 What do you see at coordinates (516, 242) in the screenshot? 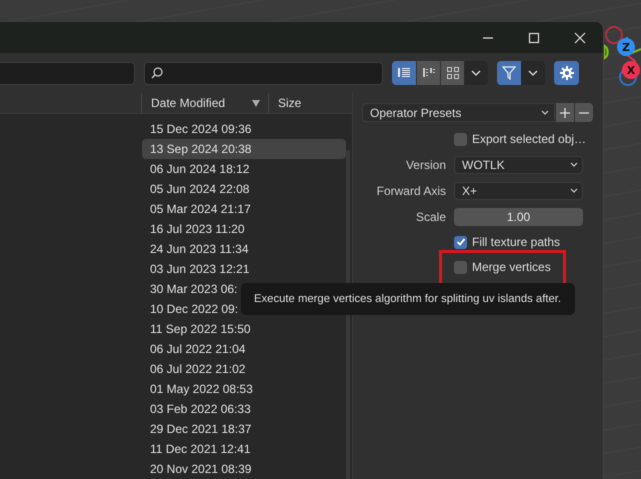
I see `checkbox-label: Fill texture paths` at bounding box center [516, 242].